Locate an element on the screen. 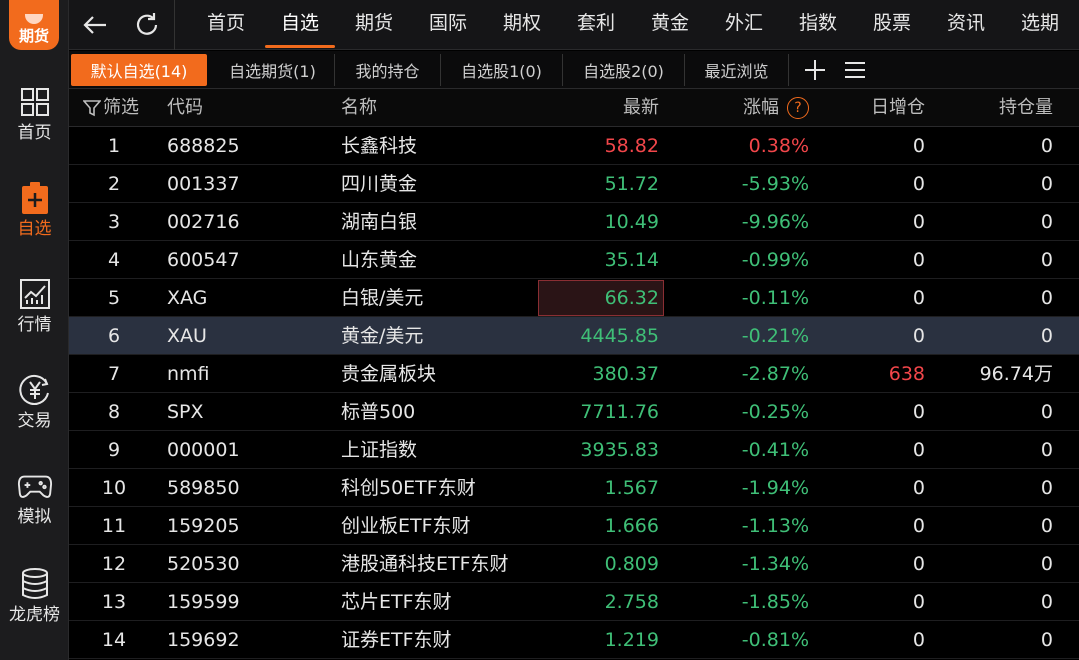  row-change: -0.41% is located at coordinates (775, 450).